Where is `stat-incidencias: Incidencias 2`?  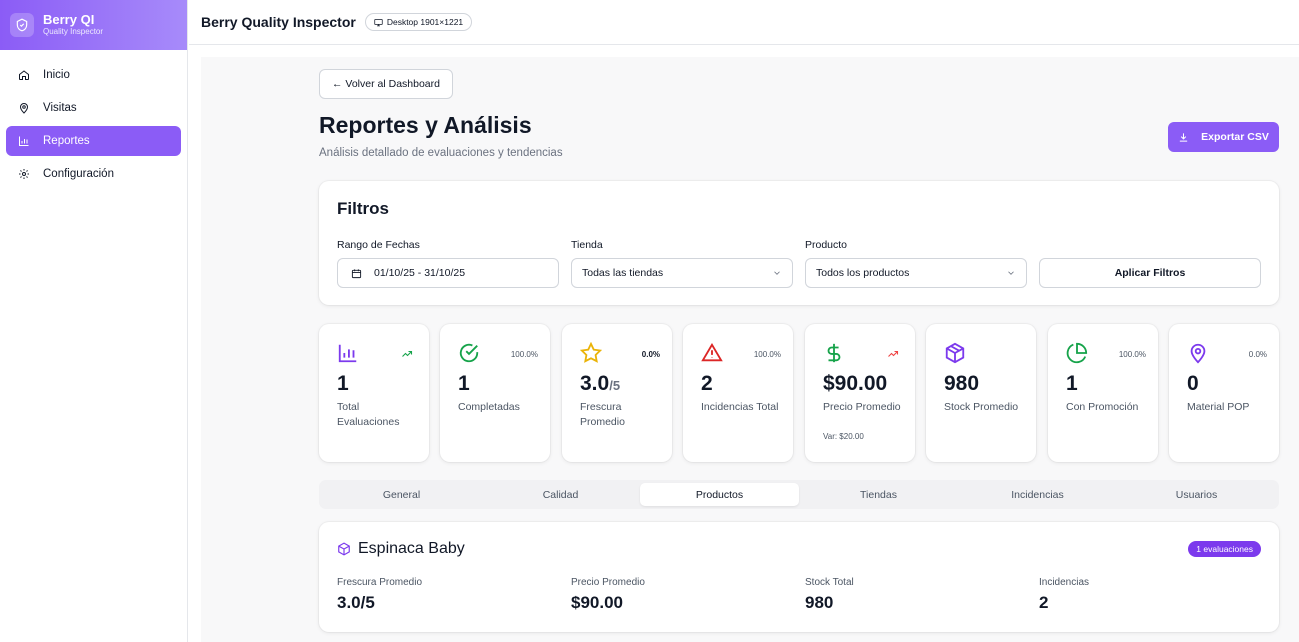 stat-incidencias: Incidencias 2 is located at coordinates (1064, 595).